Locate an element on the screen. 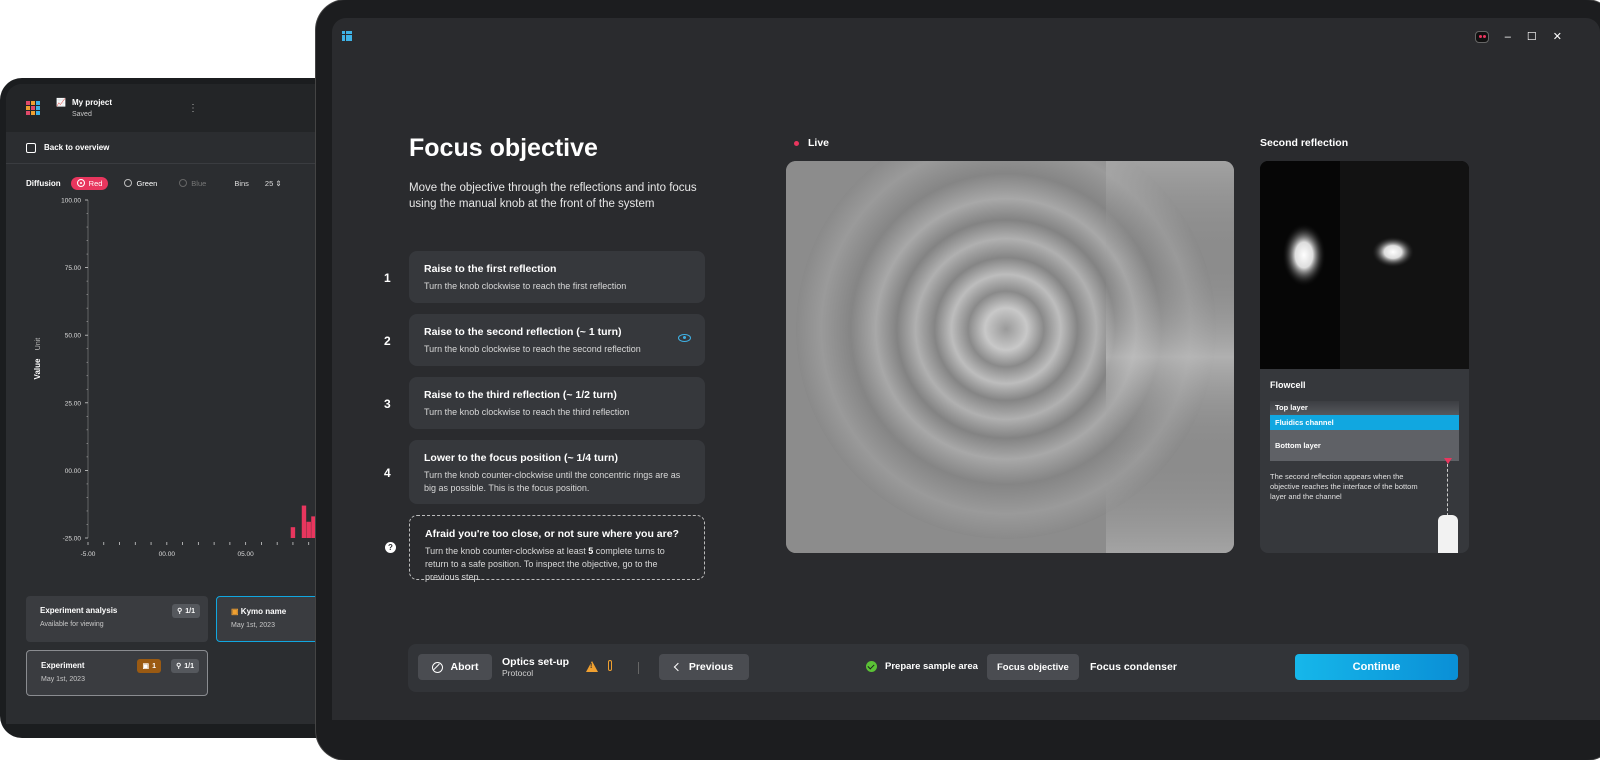 The height and width of the screenshot is (760, 1600). app-logo-icon is located at coordinates (33, 108).